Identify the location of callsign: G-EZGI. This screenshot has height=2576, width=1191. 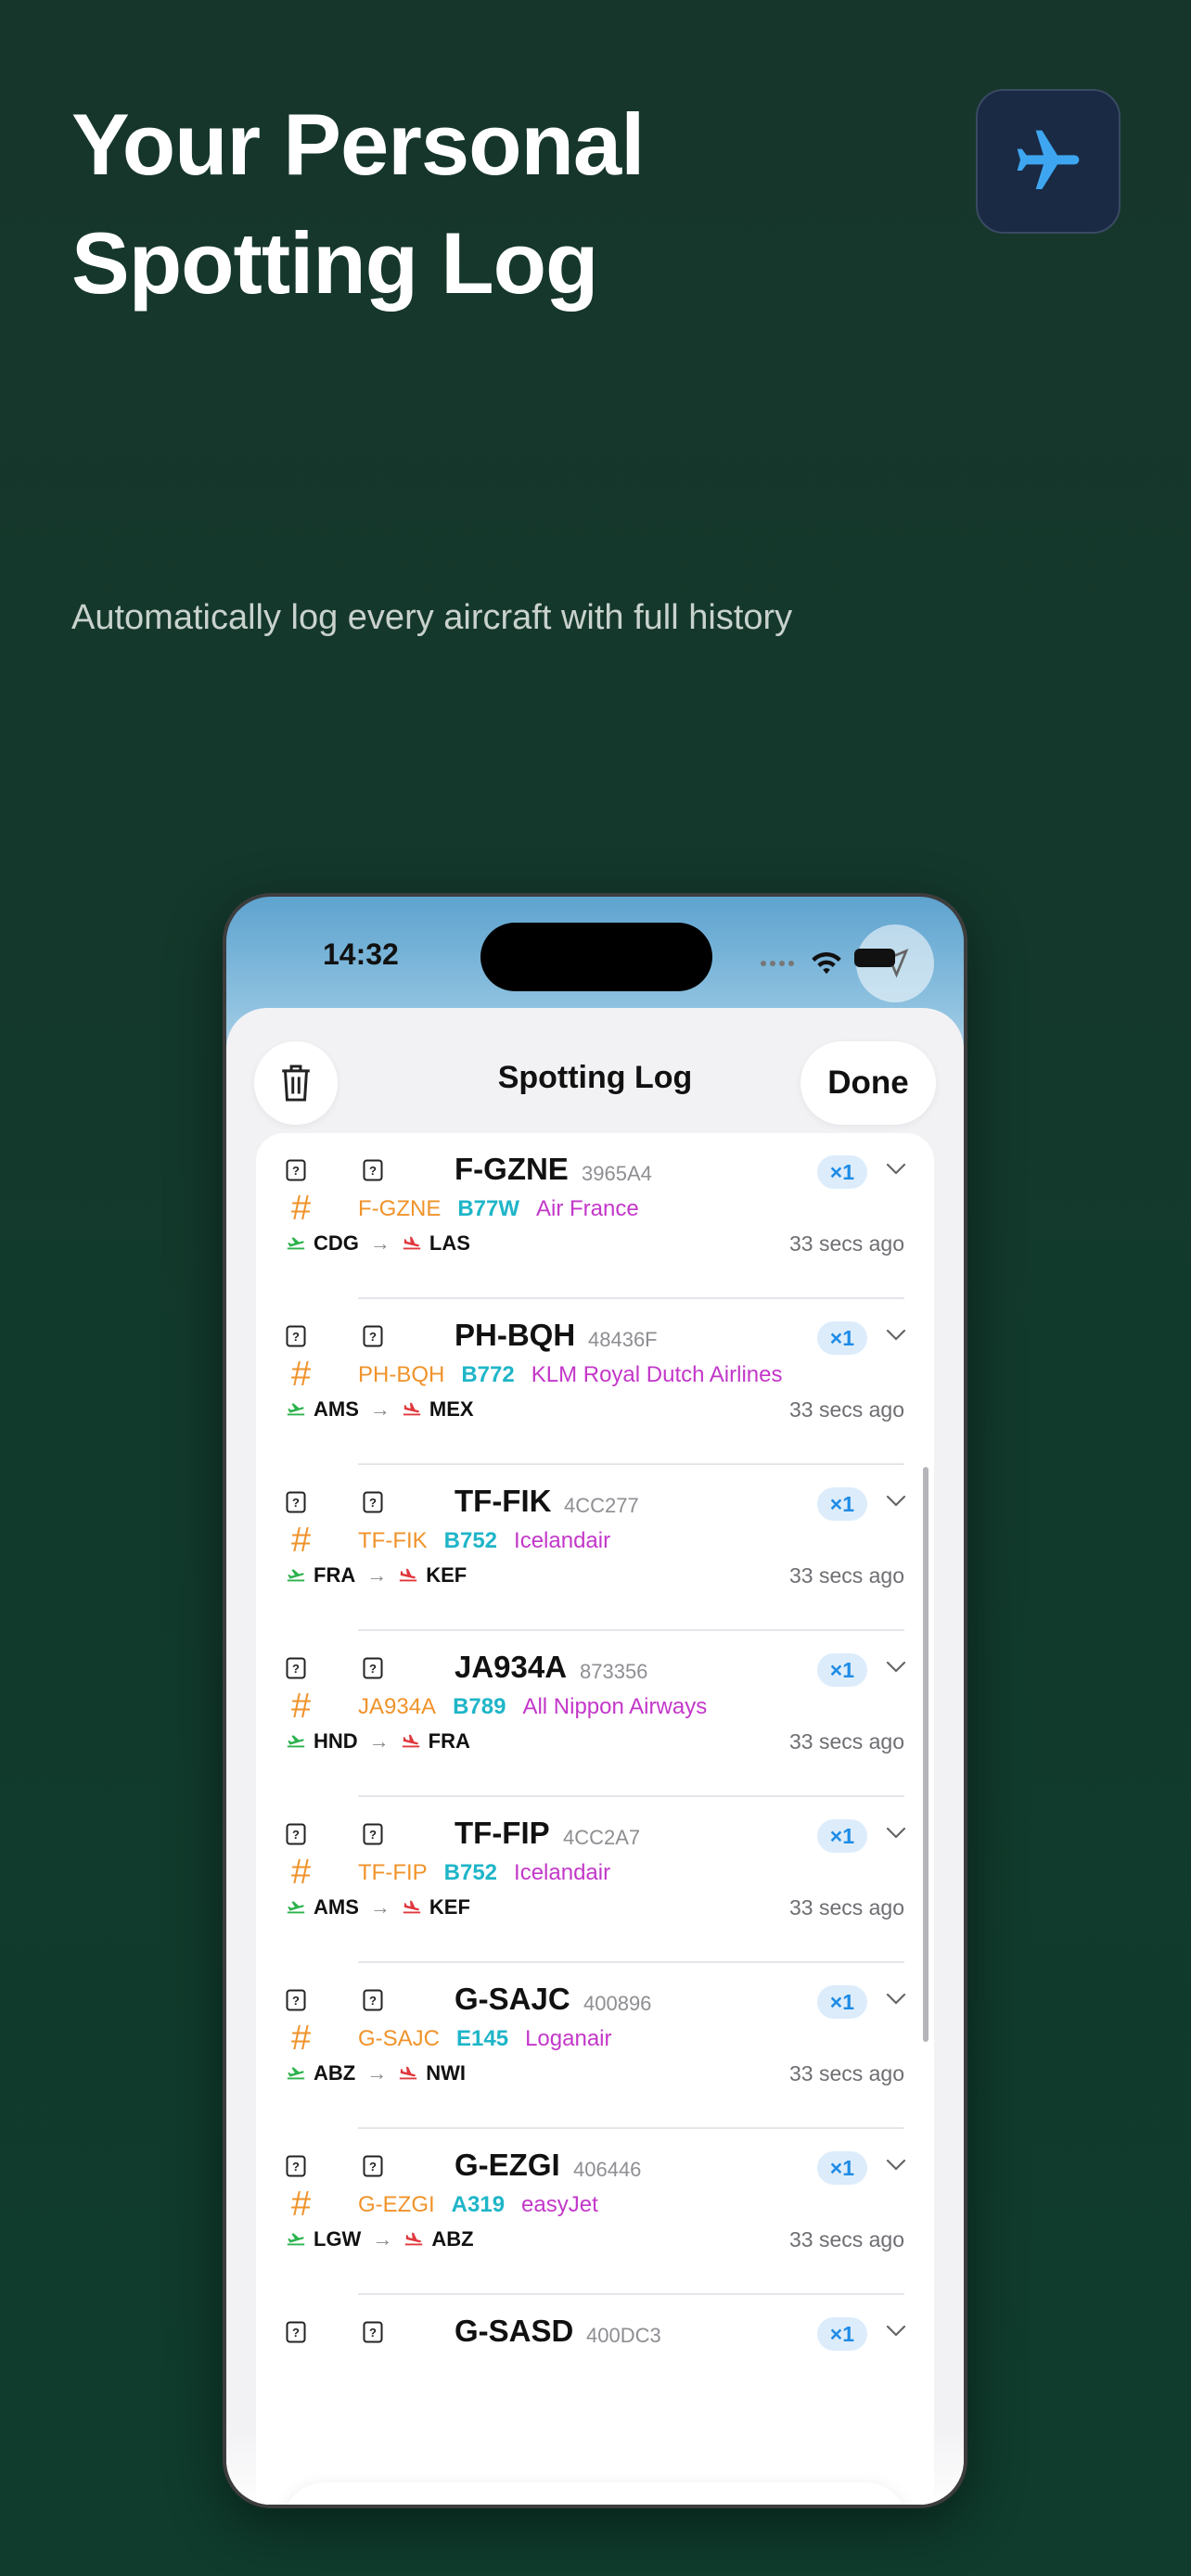
(396, 2205).